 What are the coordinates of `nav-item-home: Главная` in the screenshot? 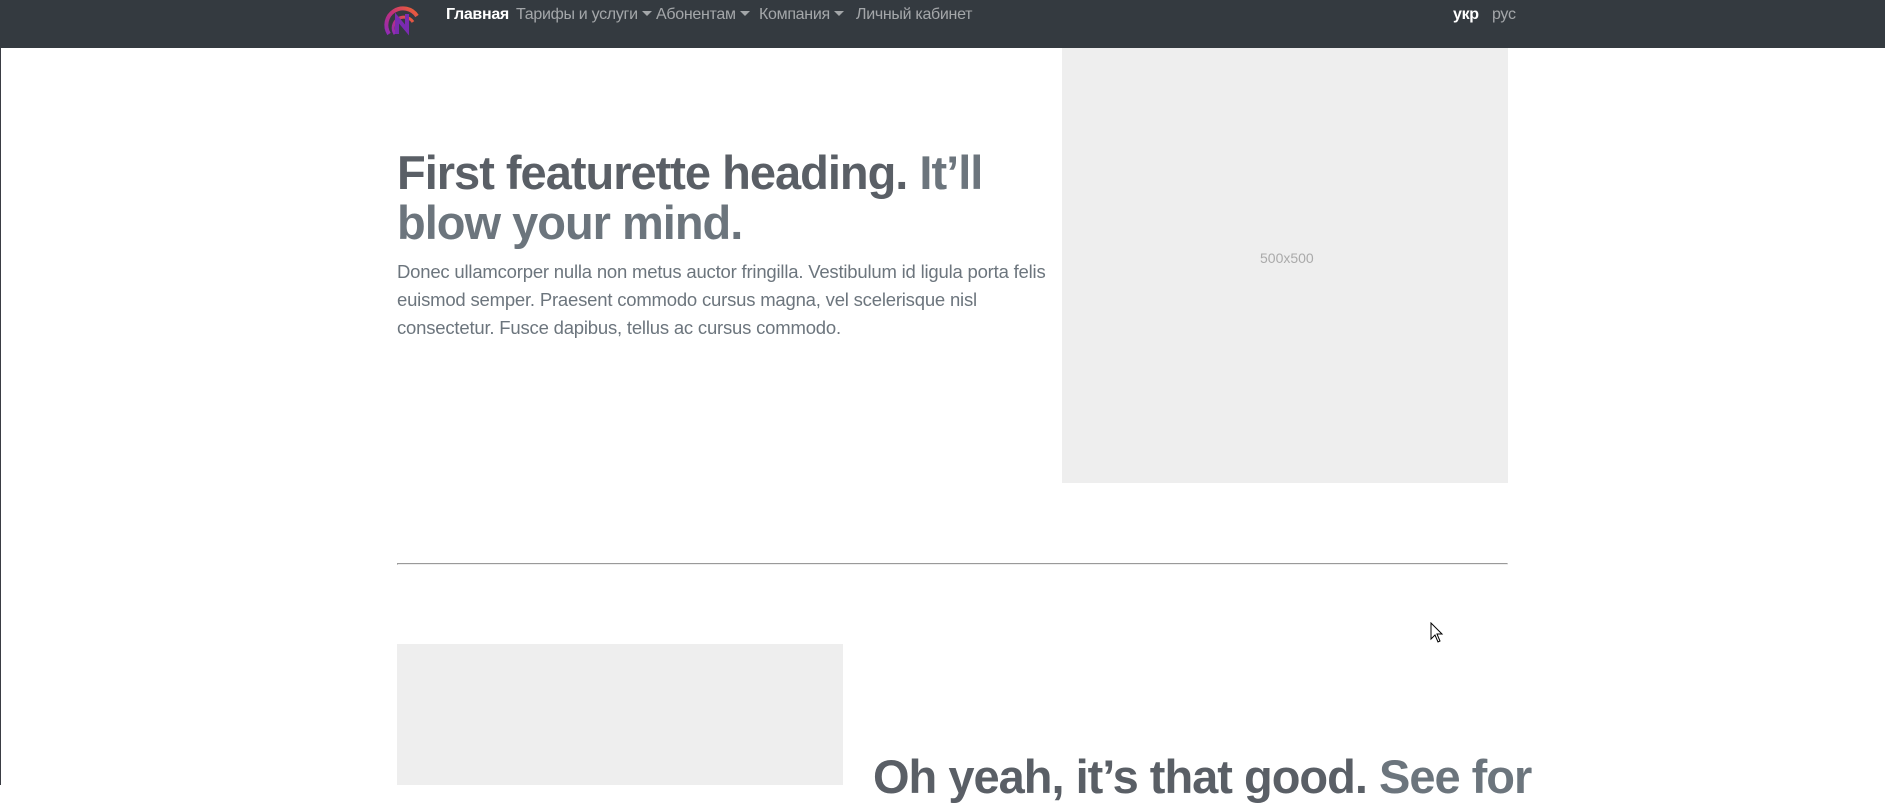 It's located at (477, 15).